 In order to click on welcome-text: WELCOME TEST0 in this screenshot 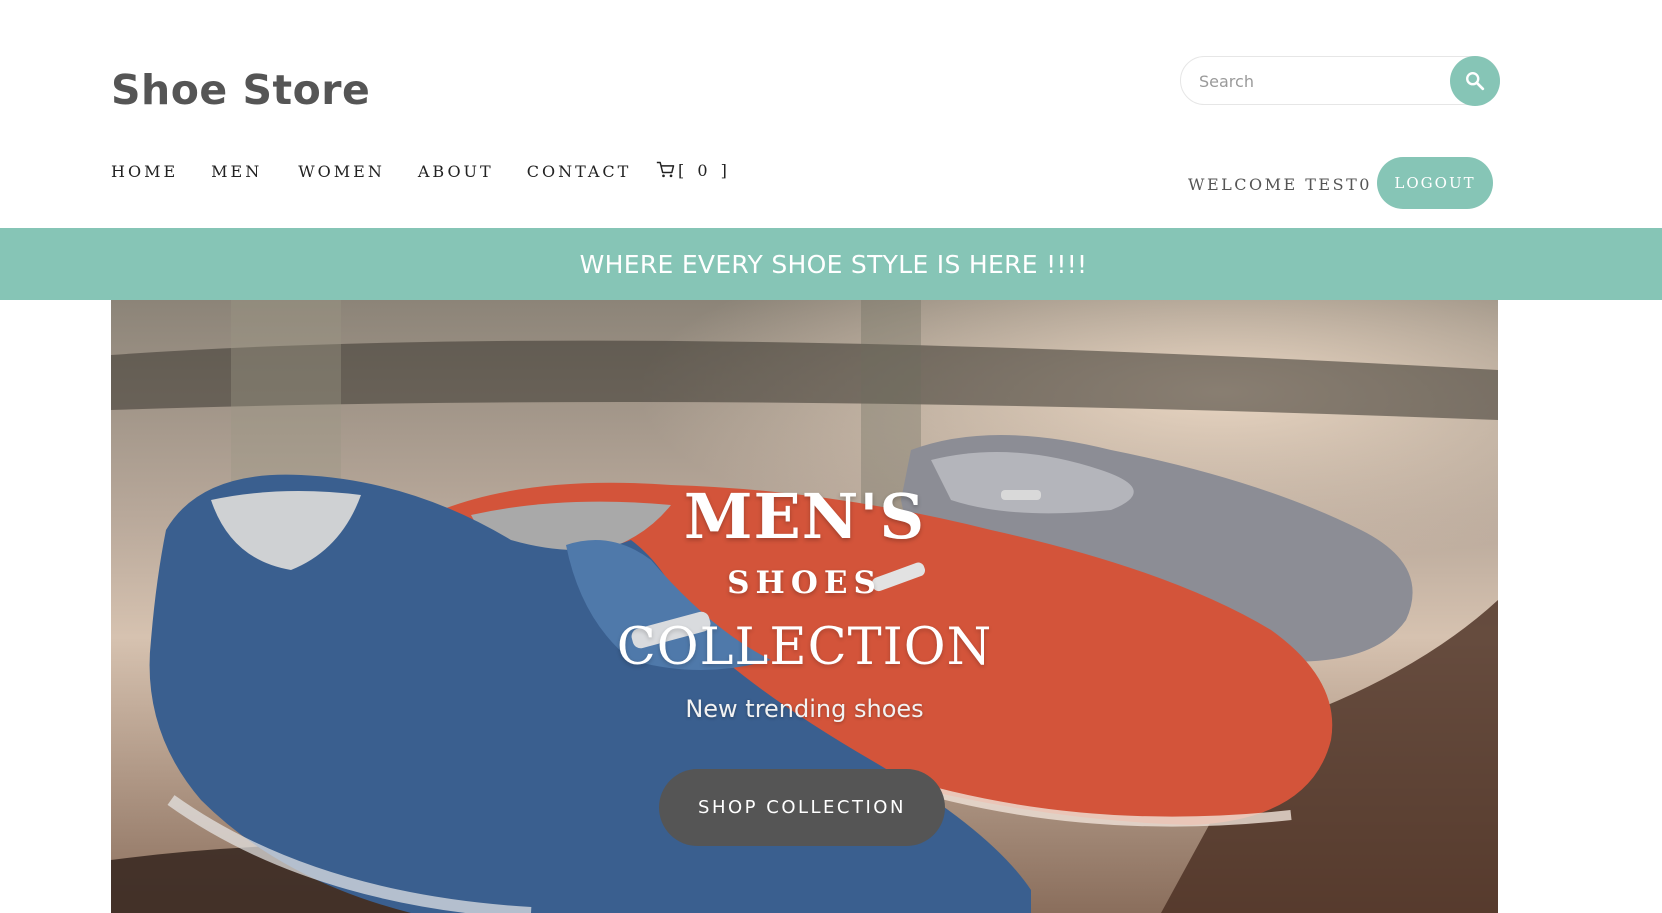, I will do `click(1280, 184)`.